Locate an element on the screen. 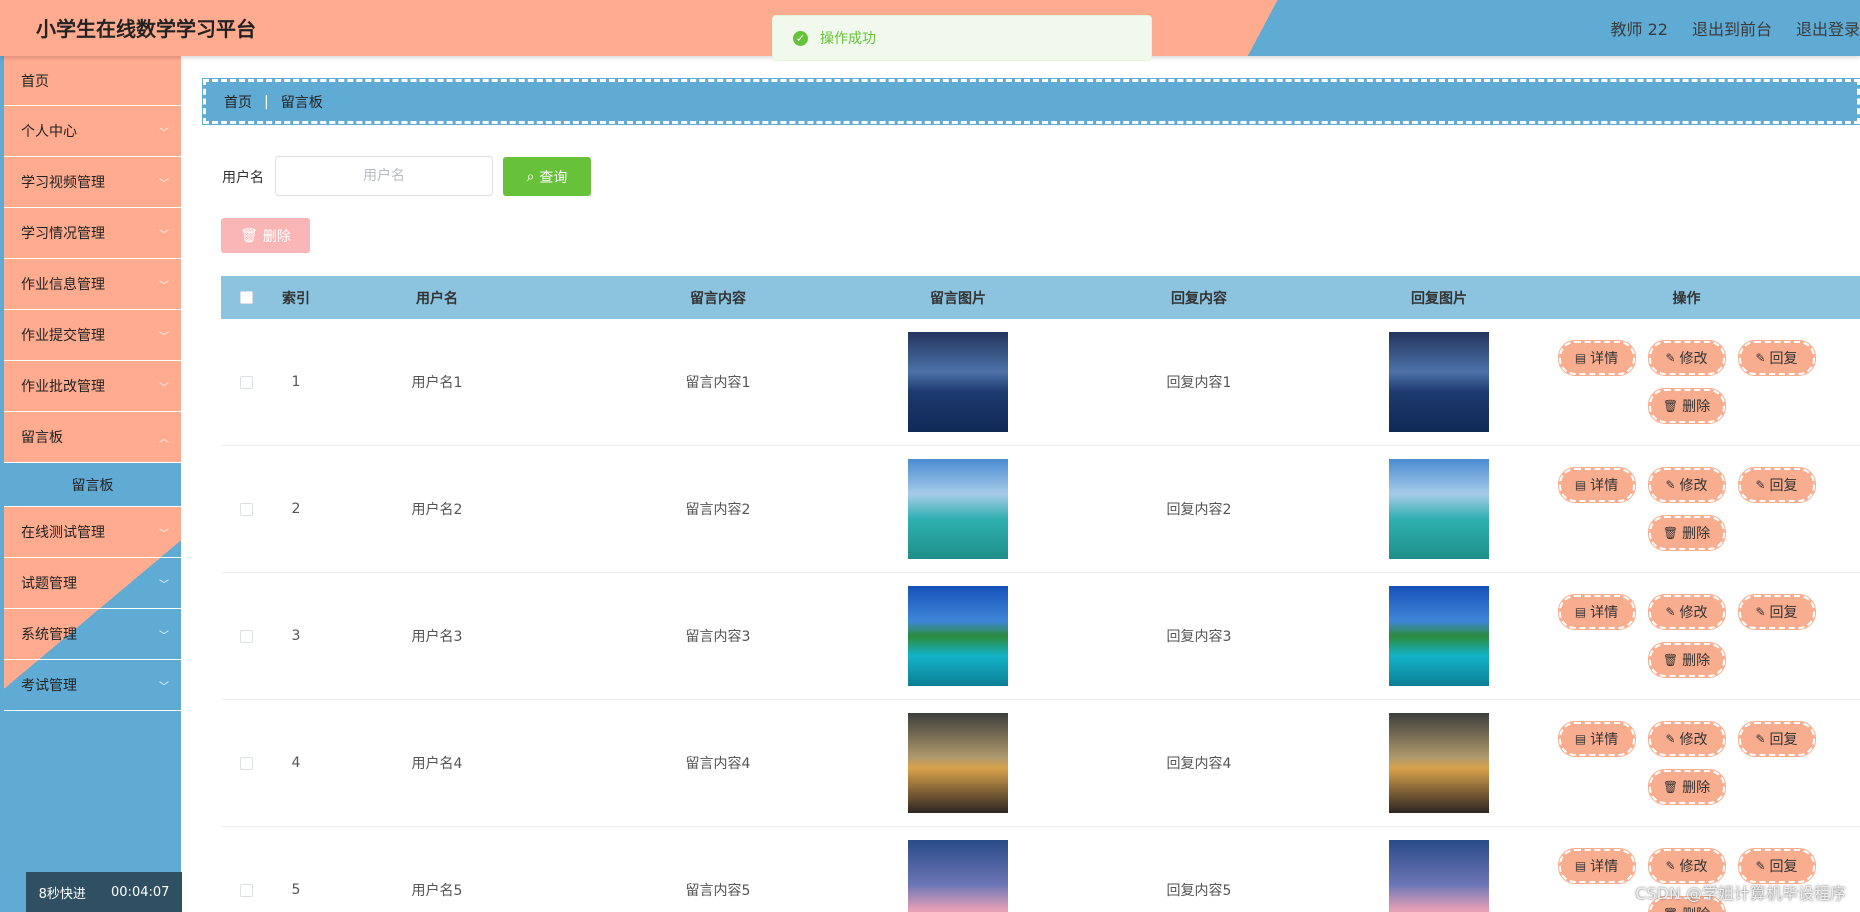 The height and width of the screenshot is (912, 1860). sidebar-item-online-test: 在线测试管理 ﹀ is located at coordinates (92, 532).